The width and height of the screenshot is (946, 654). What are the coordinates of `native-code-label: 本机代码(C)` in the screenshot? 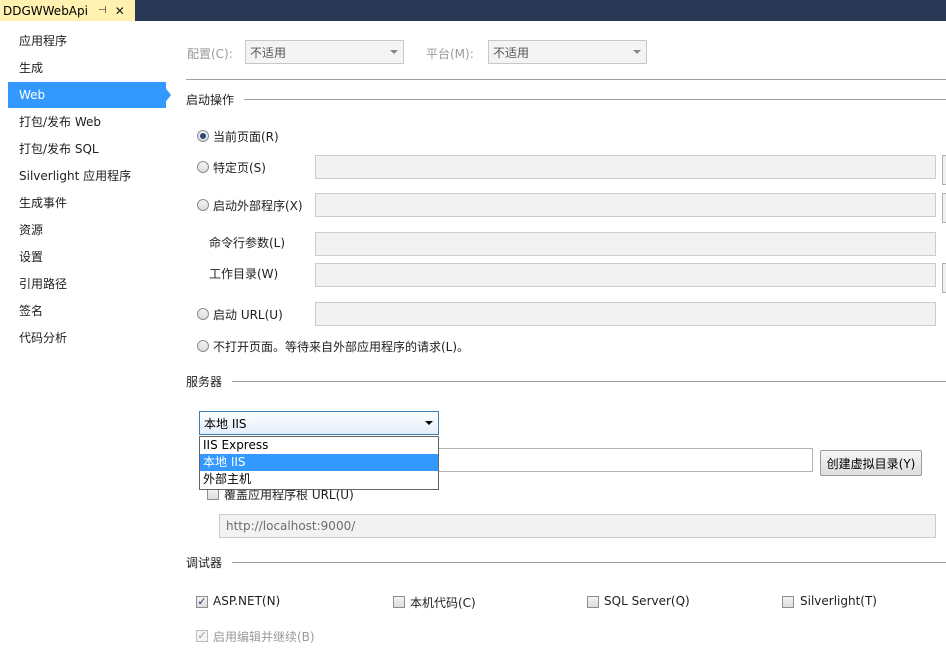 It's located at (443, 602).